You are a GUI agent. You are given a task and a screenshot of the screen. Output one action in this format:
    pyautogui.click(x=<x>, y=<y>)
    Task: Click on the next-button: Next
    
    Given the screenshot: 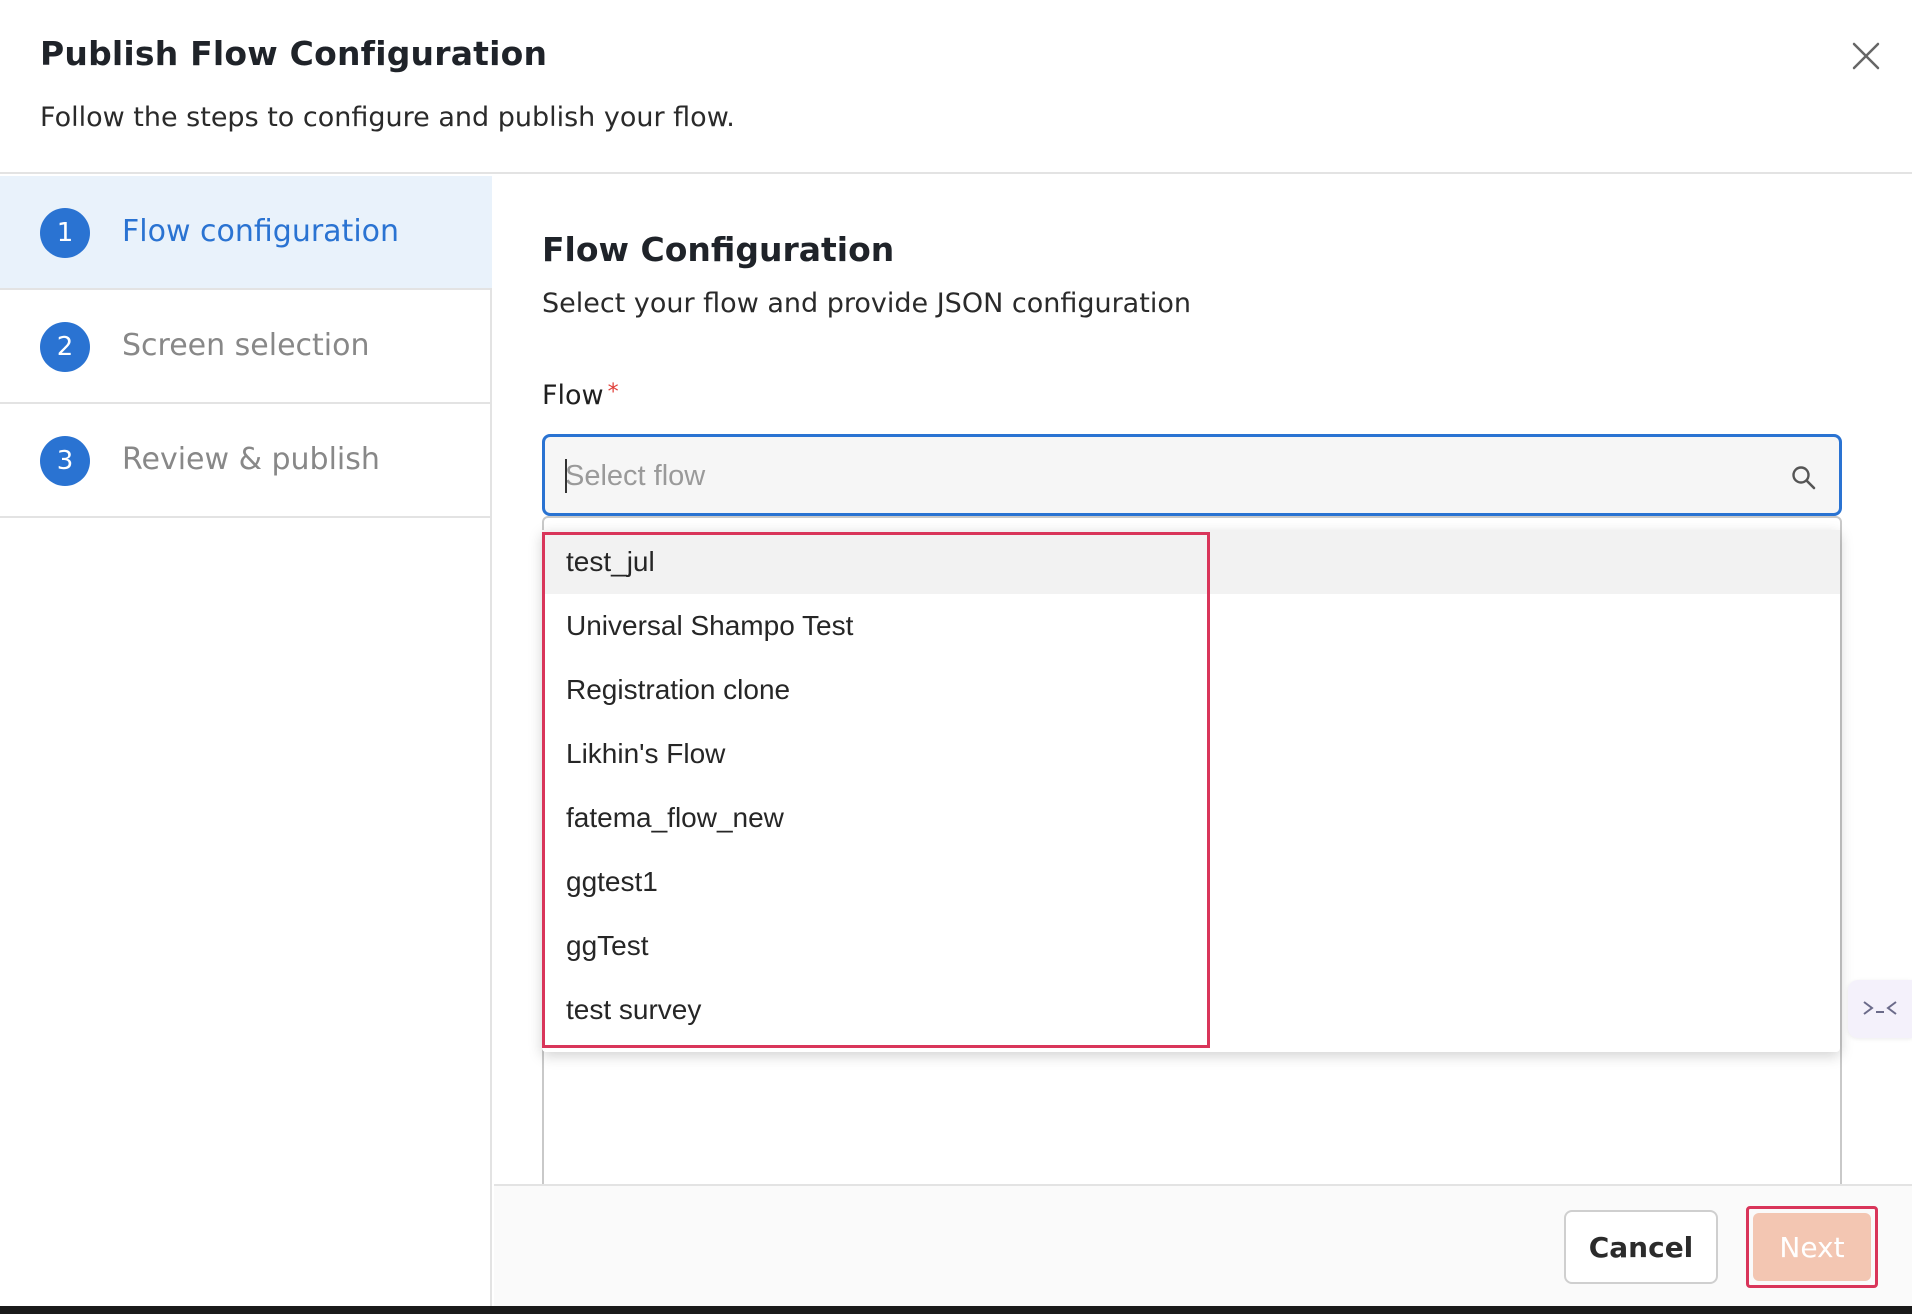 What is the action you would take?
    pyautogui.click(x=1812, y=1247)
    